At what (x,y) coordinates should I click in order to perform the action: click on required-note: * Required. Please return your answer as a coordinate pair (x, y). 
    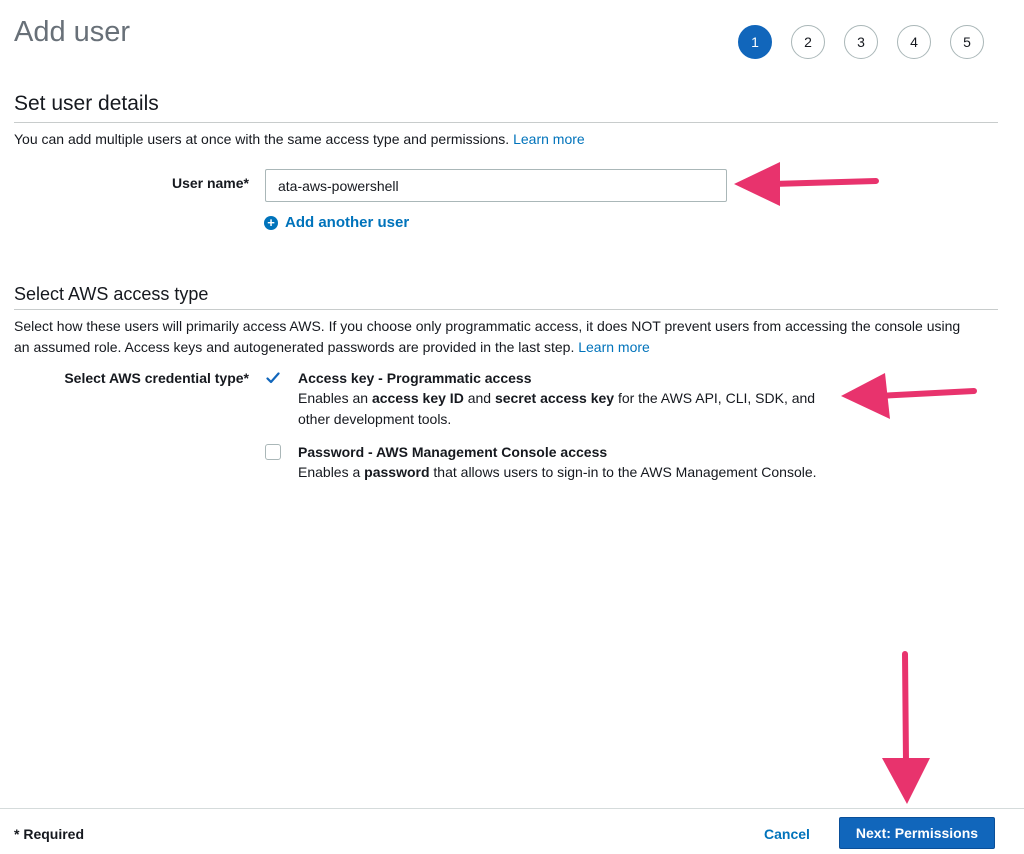
    Looking at the image, I should click on (49, 834).